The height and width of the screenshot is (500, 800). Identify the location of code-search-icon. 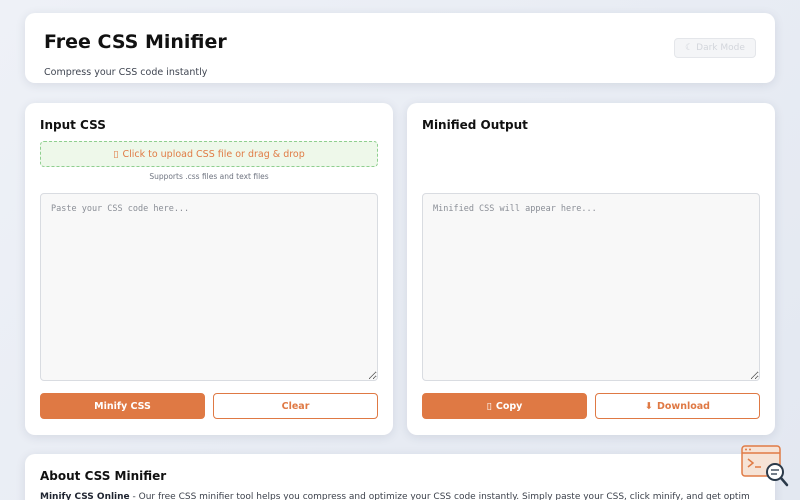
(765, 466).